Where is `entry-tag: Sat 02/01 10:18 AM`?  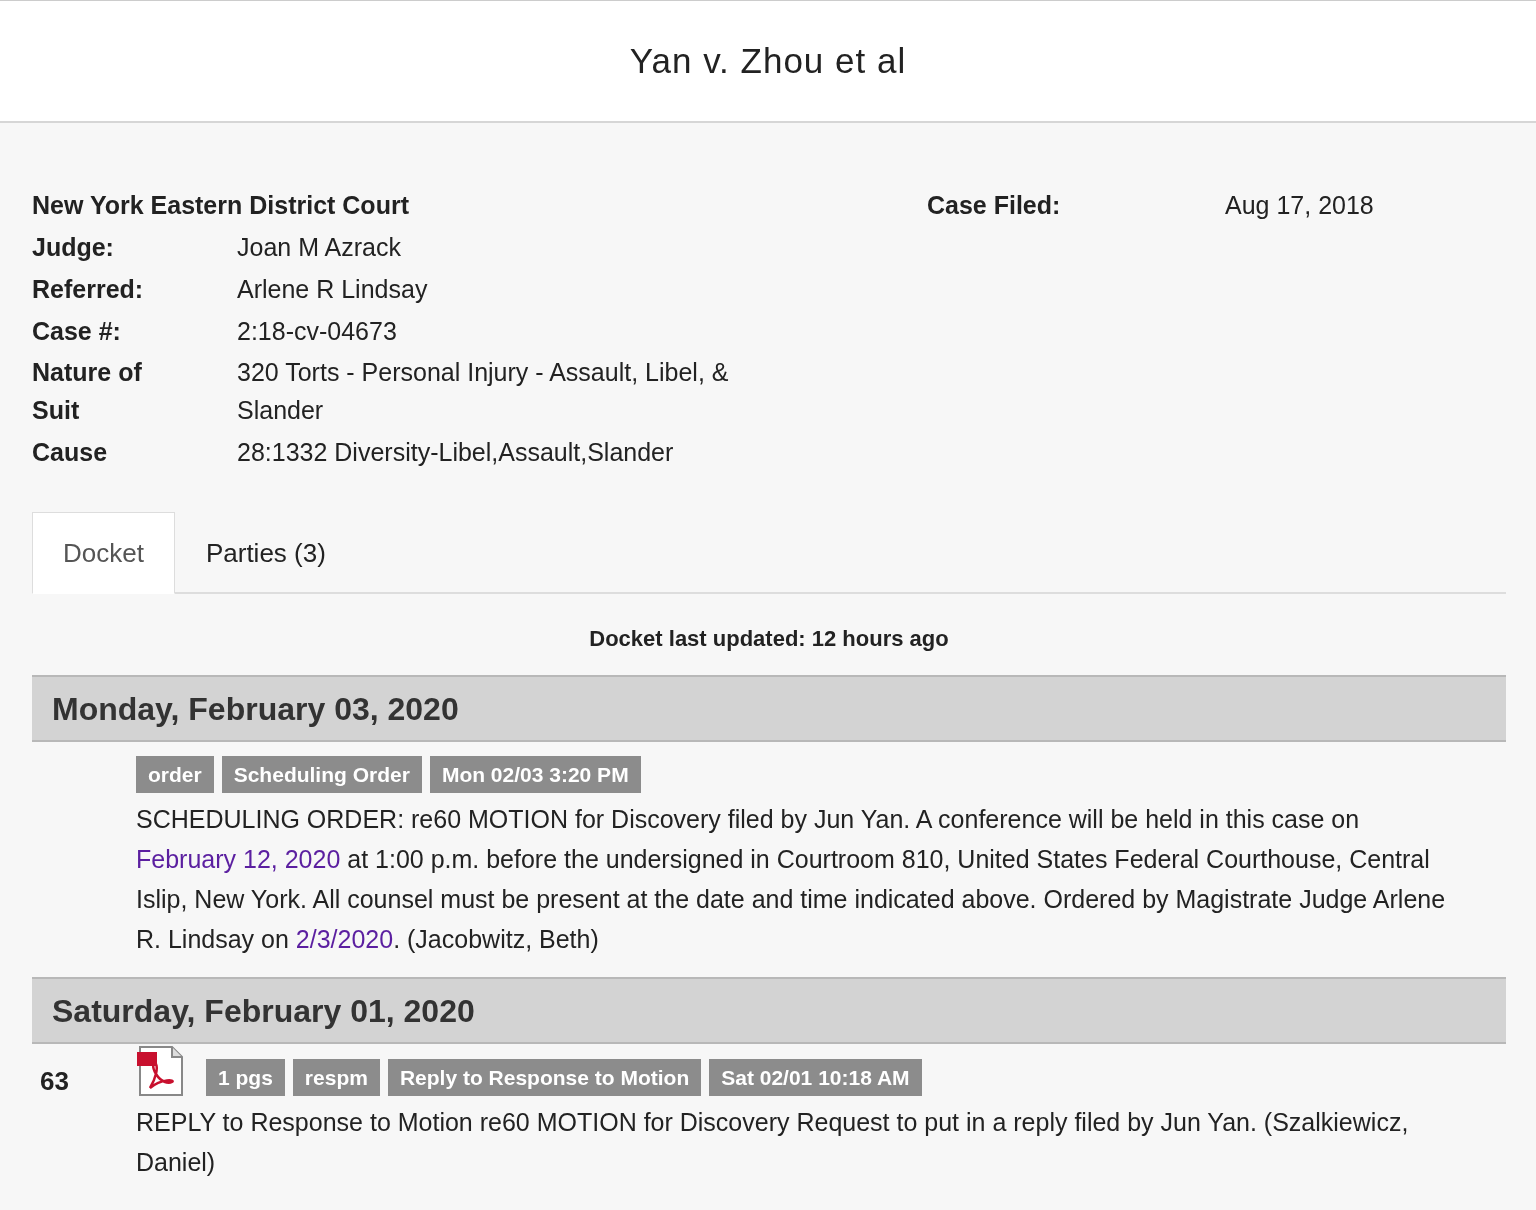
entry-tag: Sat 02/01 10:18 AM is located at coordinates (815, 1077).